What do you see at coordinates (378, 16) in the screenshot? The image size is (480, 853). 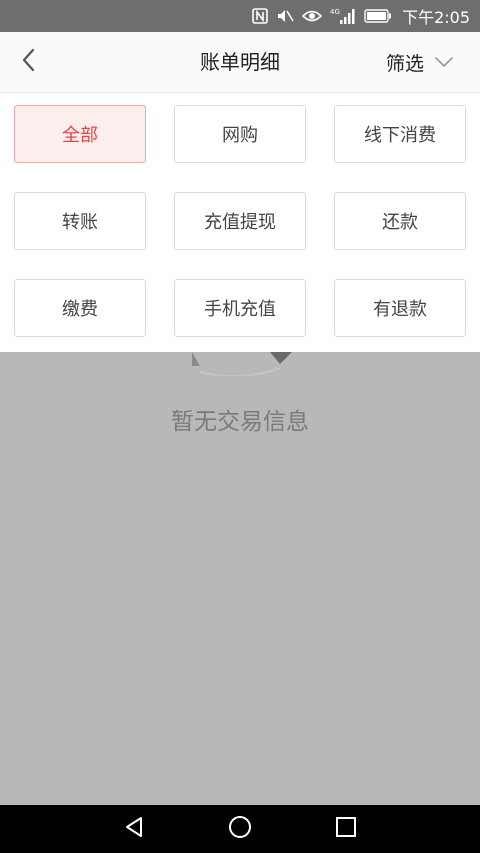 I see `battery-icon` at bounding box center [378, 16].